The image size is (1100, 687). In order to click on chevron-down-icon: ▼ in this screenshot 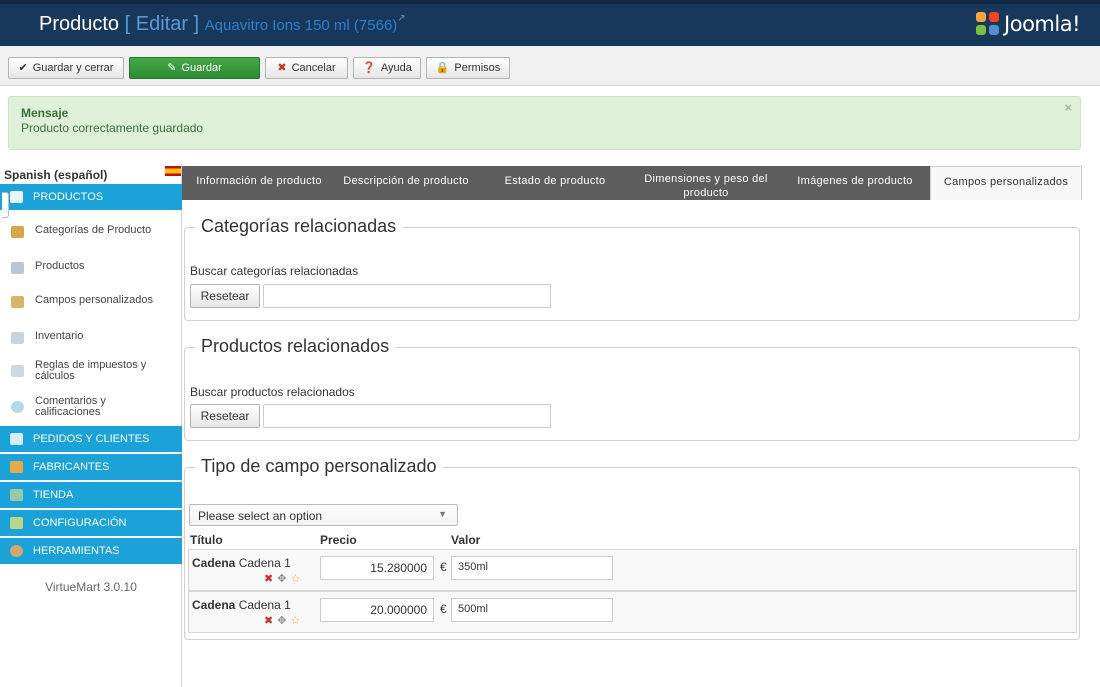, I will do `click(442, 514)`.